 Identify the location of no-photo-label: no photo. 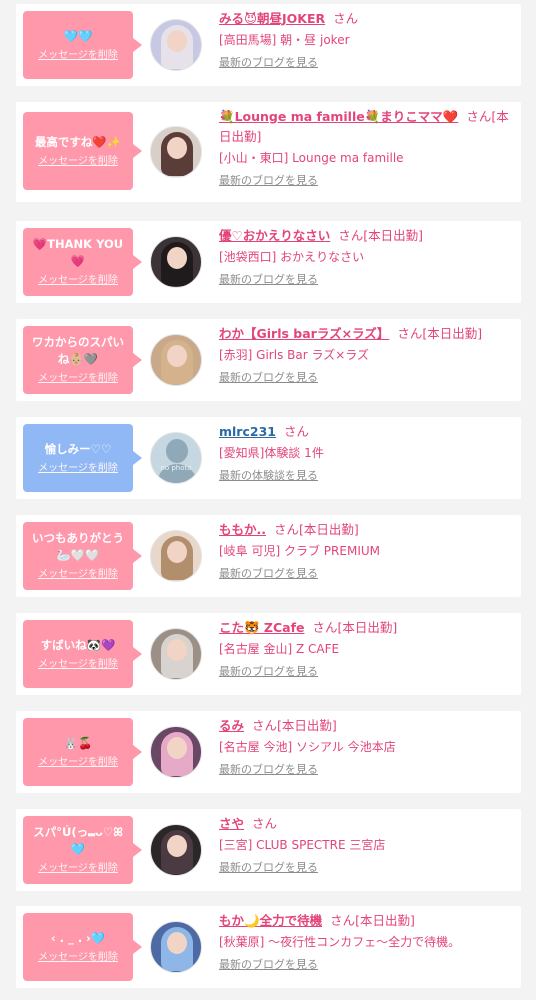
(176, 468).